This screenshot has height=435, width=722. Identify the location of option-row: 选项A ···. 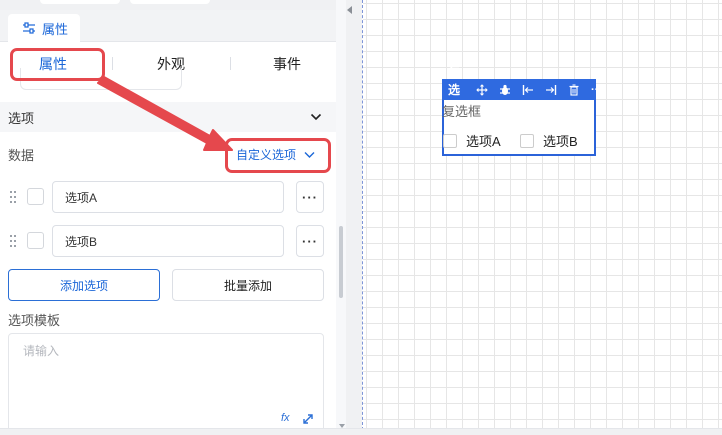
(168, 197).